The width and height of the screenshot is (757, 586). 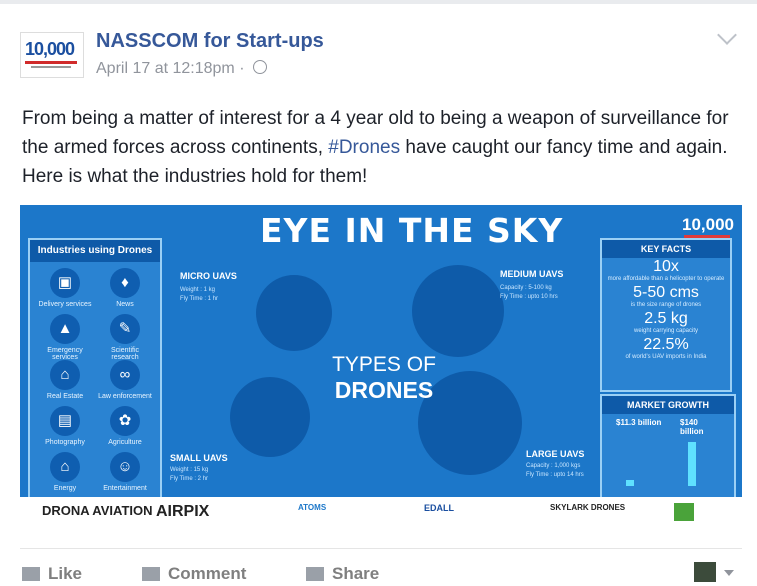 I want to click on fact-value: 10x, so click(x=666, y=266).